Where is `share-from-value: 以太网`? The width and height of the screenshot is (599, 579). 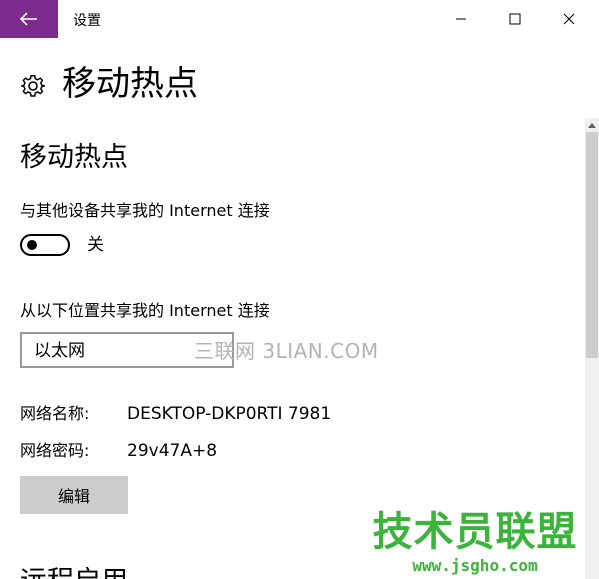
share-from-value: 以太网 is located at coordinates (59, 351).